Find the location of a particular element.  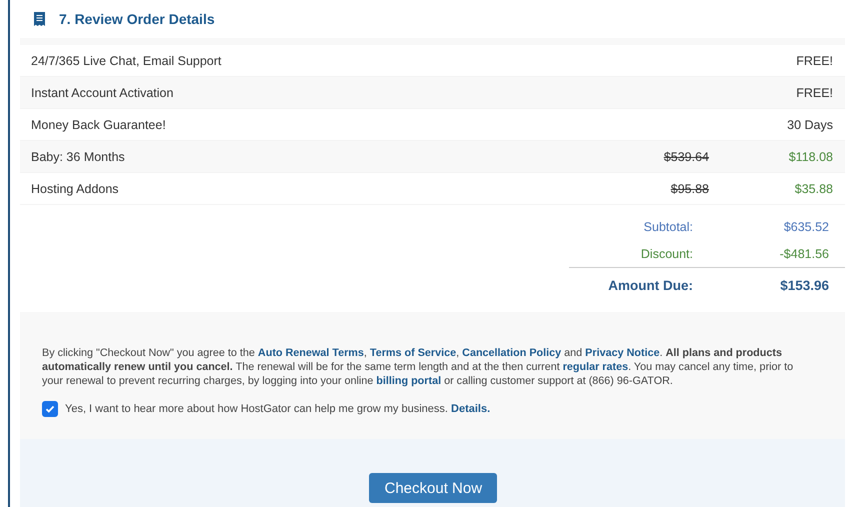

original-price: $539.64 is located at coordinates (685, 157).